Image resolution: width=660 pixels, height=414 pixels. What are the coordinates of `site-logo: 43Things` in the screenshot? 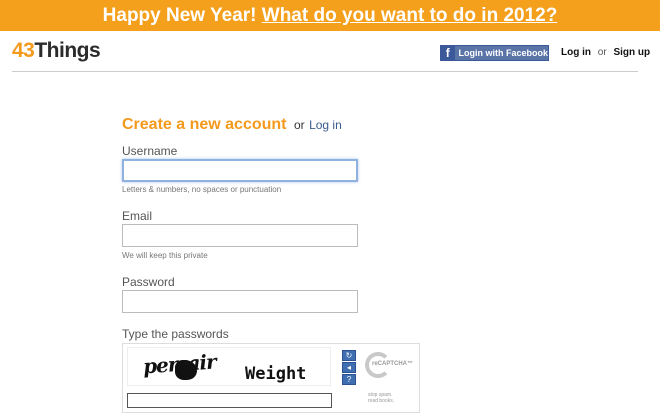 It's located at (56, 51).